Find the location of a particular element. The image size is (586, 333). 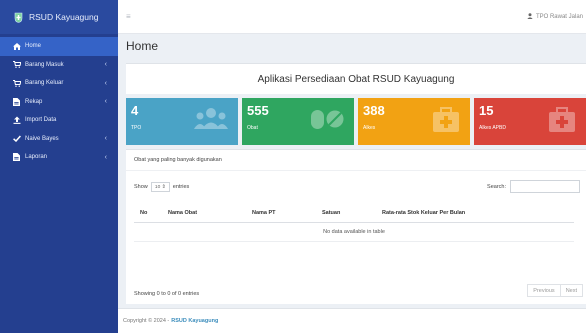

empty-message: No data available in table is located at coordinates (354, 232).